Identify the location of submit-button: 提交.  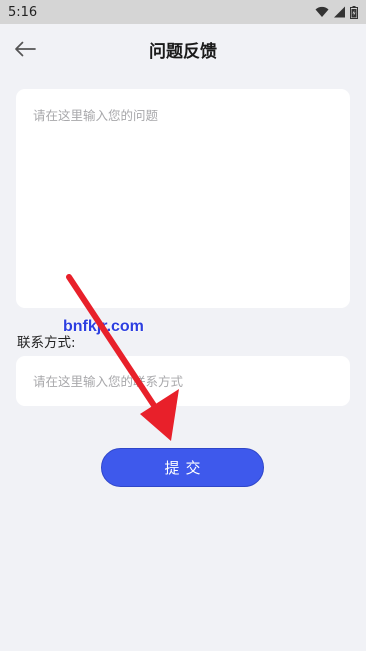
(182, 467).